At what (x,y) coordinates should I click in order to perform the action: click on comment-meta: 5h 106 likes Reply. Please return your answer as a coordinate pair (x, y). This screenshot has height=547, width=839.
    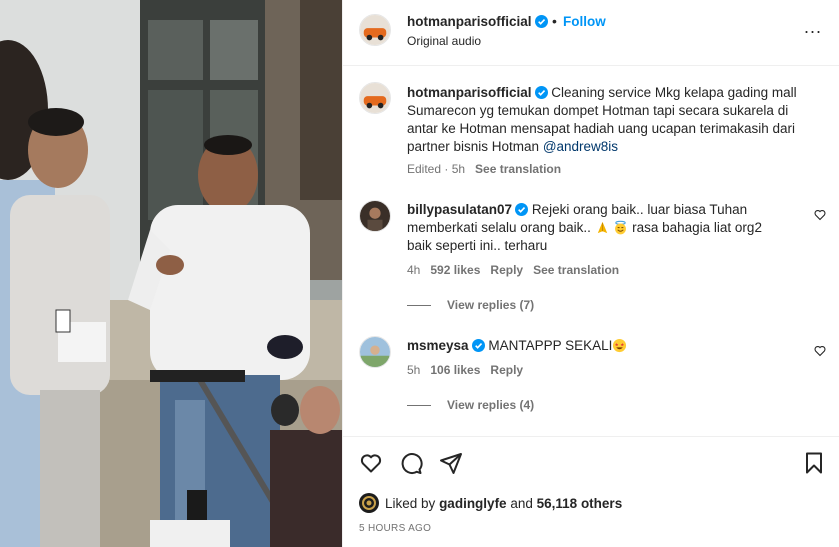
    Looking at the image, I should click on (465, 370).